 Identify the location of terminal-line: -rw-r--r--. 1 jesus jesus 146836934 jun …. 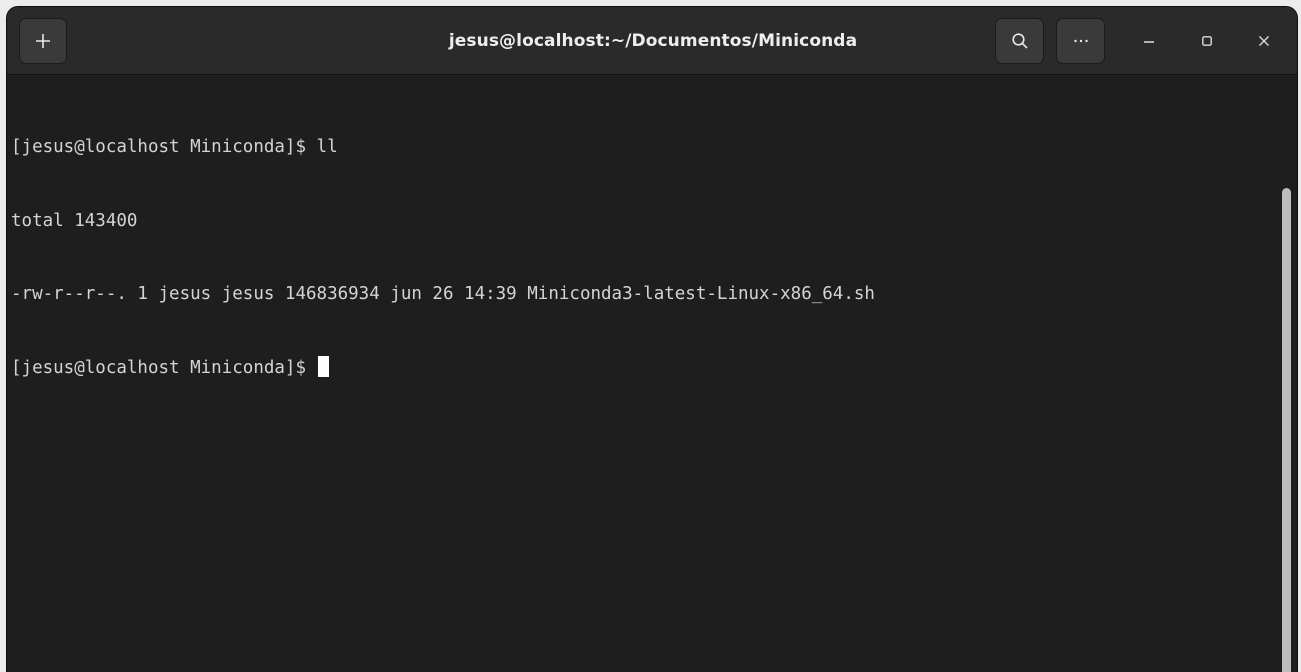
(443, 294).